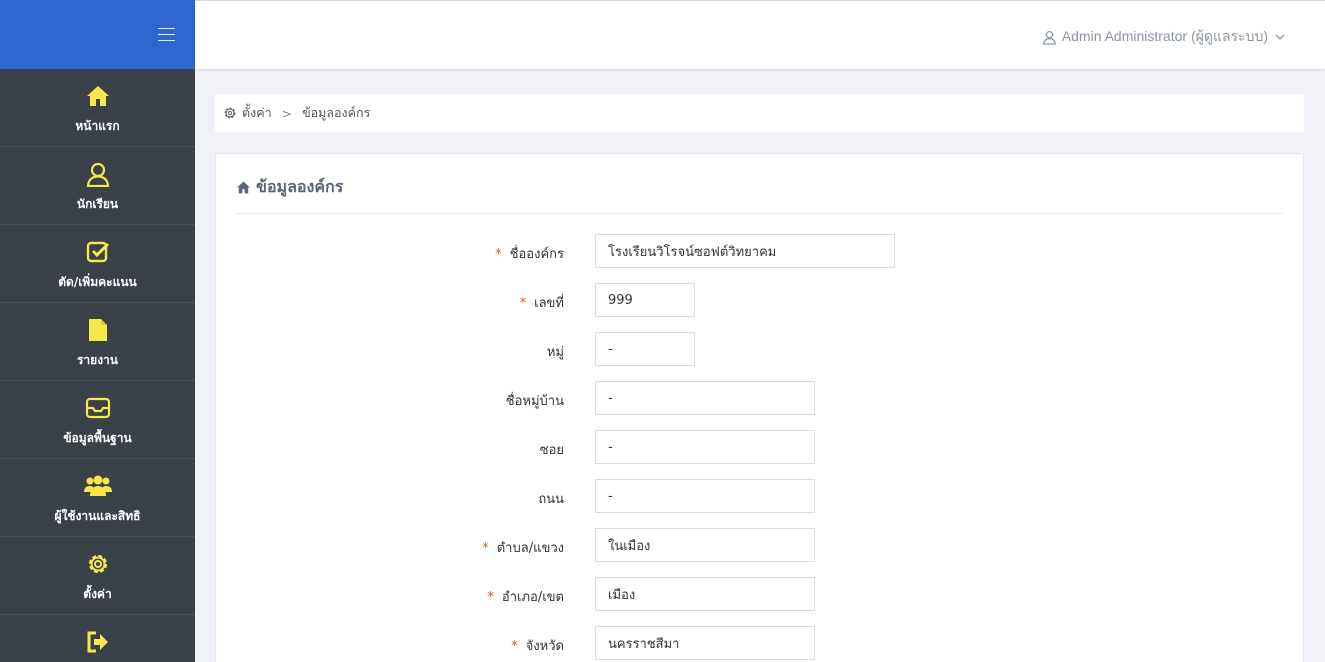 This screenshot has height=662, width=1325. I want to click on inbox-icon, so click(98, 408).